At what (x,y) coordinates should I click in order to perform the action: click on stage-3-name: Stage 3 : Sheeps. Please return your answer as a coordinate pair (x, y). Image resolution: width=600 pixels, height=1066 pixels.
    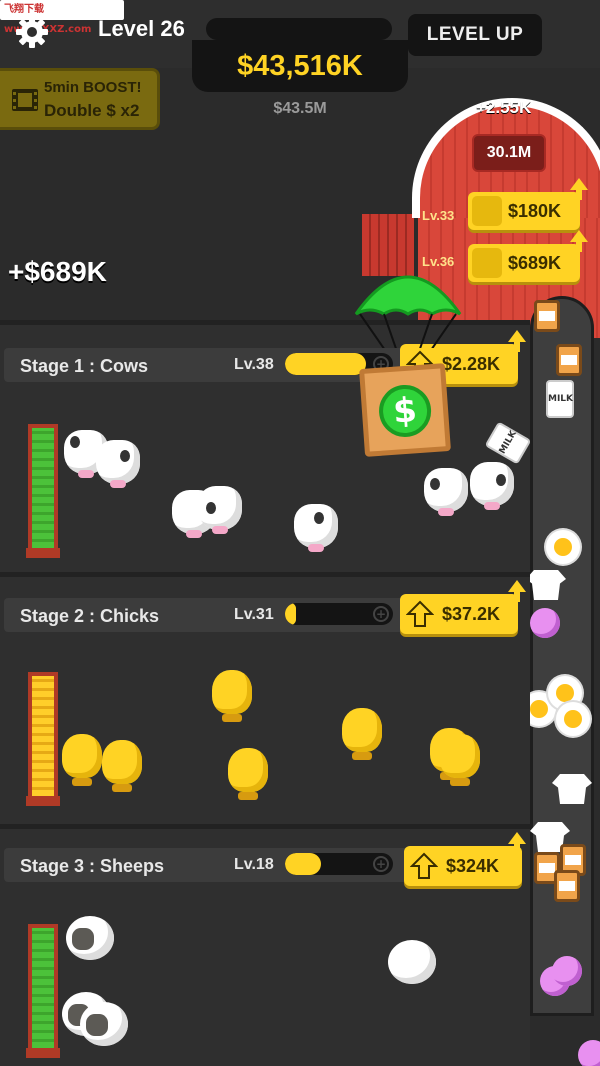
    Looking at the image, I should click on (92, 866).